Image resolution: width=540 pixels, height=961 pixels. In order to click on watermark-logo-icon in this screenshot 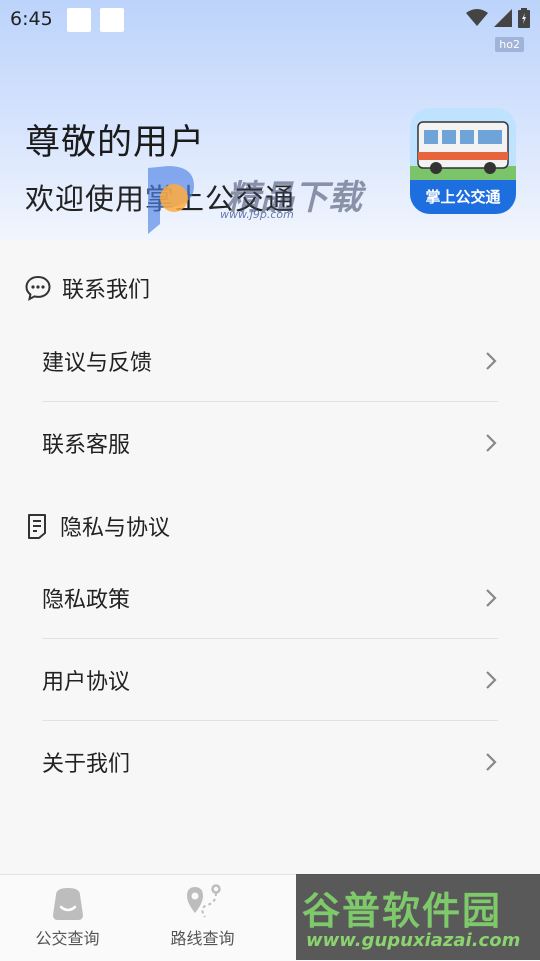, I will do `click(171, 200)`.